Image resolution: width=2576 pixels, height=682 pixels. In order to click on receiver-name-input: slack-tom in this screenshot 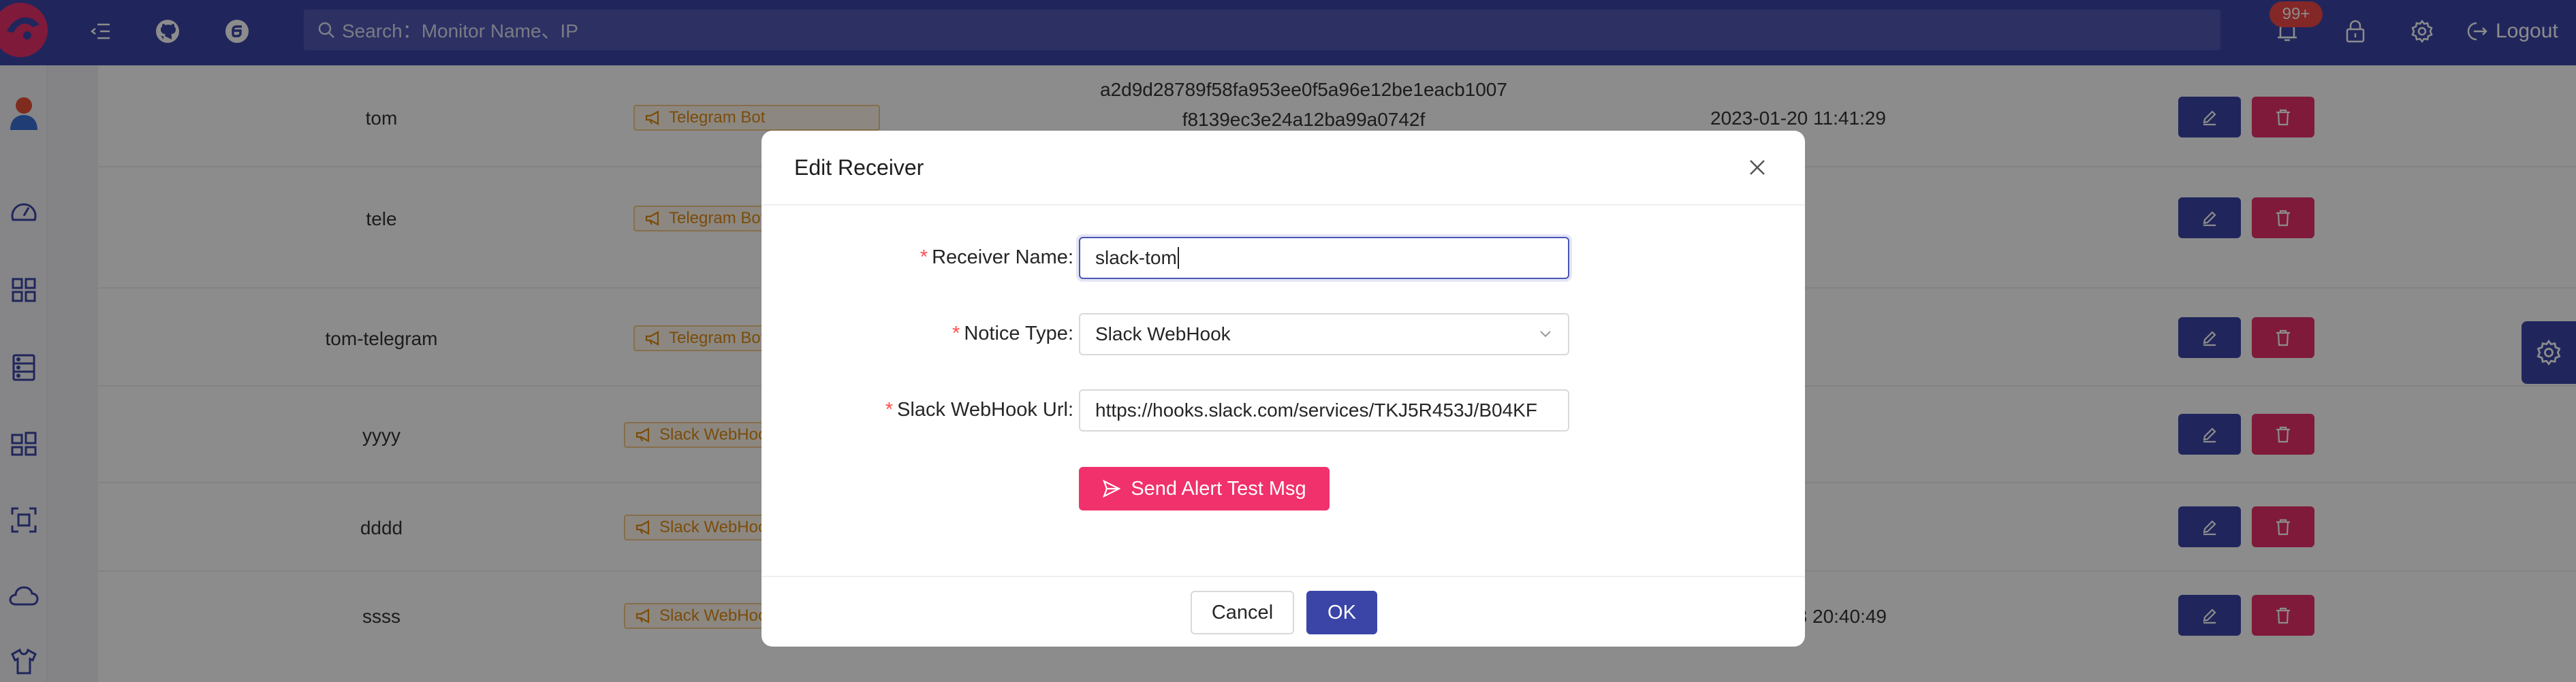, I will do `click(1324, 258)`.